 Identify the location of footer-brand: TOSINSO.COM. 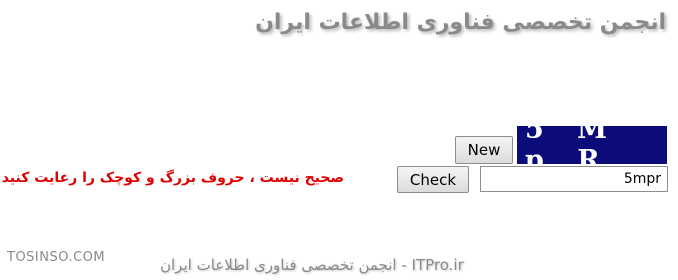
(56, 257).